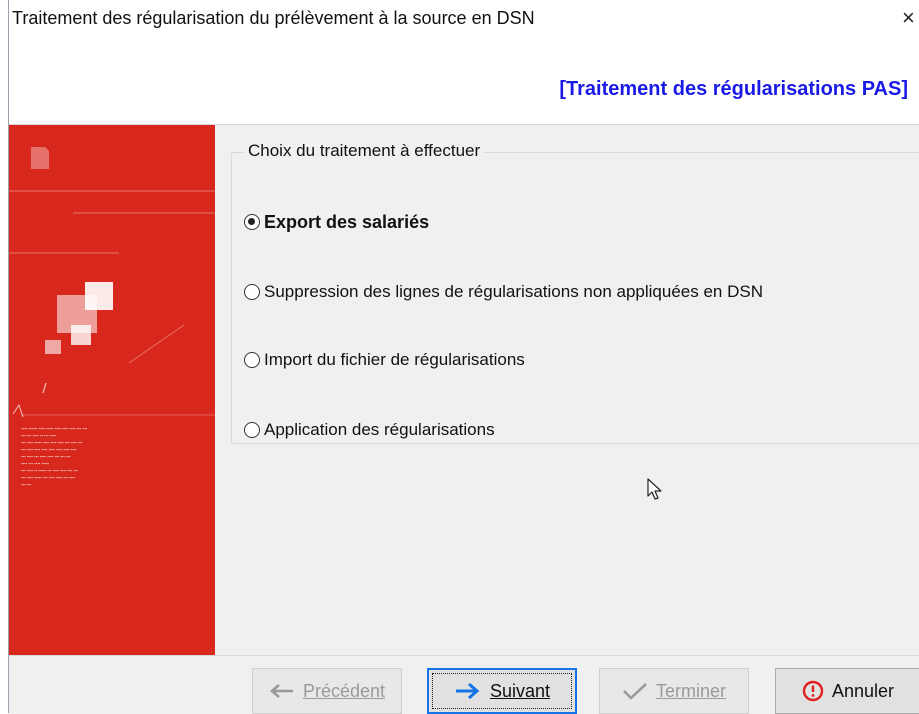  I want to click on finish-button: Terminer, so click(674, 691).